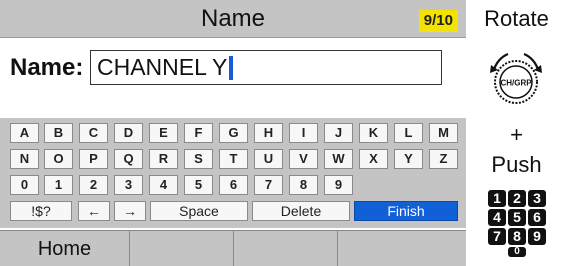  I want to click on key-h: H, so click(268, 133).